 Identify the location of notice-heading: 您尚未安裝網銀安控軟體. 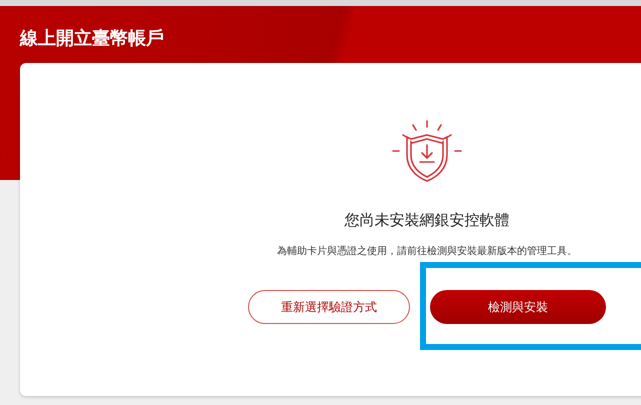
(427, 220).